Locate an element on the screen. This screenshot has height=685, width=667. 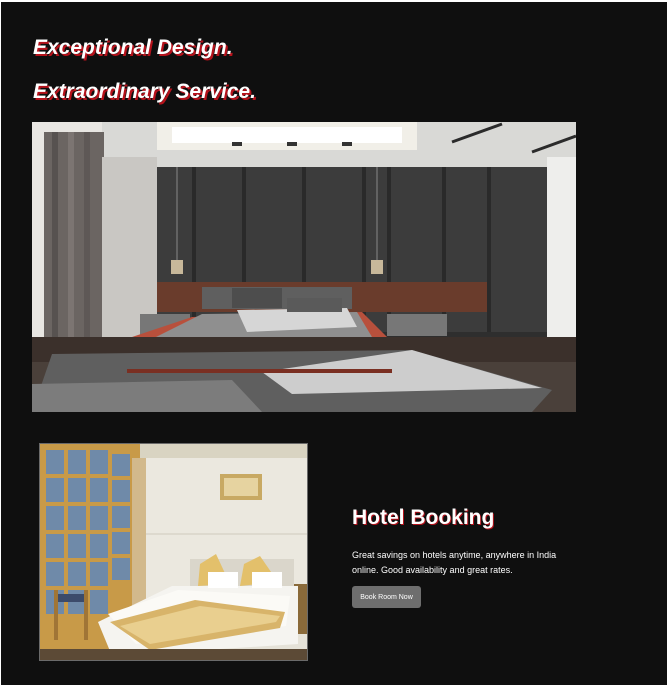
tagline-line-2: Extraordinary Service. is located at coordinates (144, 91).